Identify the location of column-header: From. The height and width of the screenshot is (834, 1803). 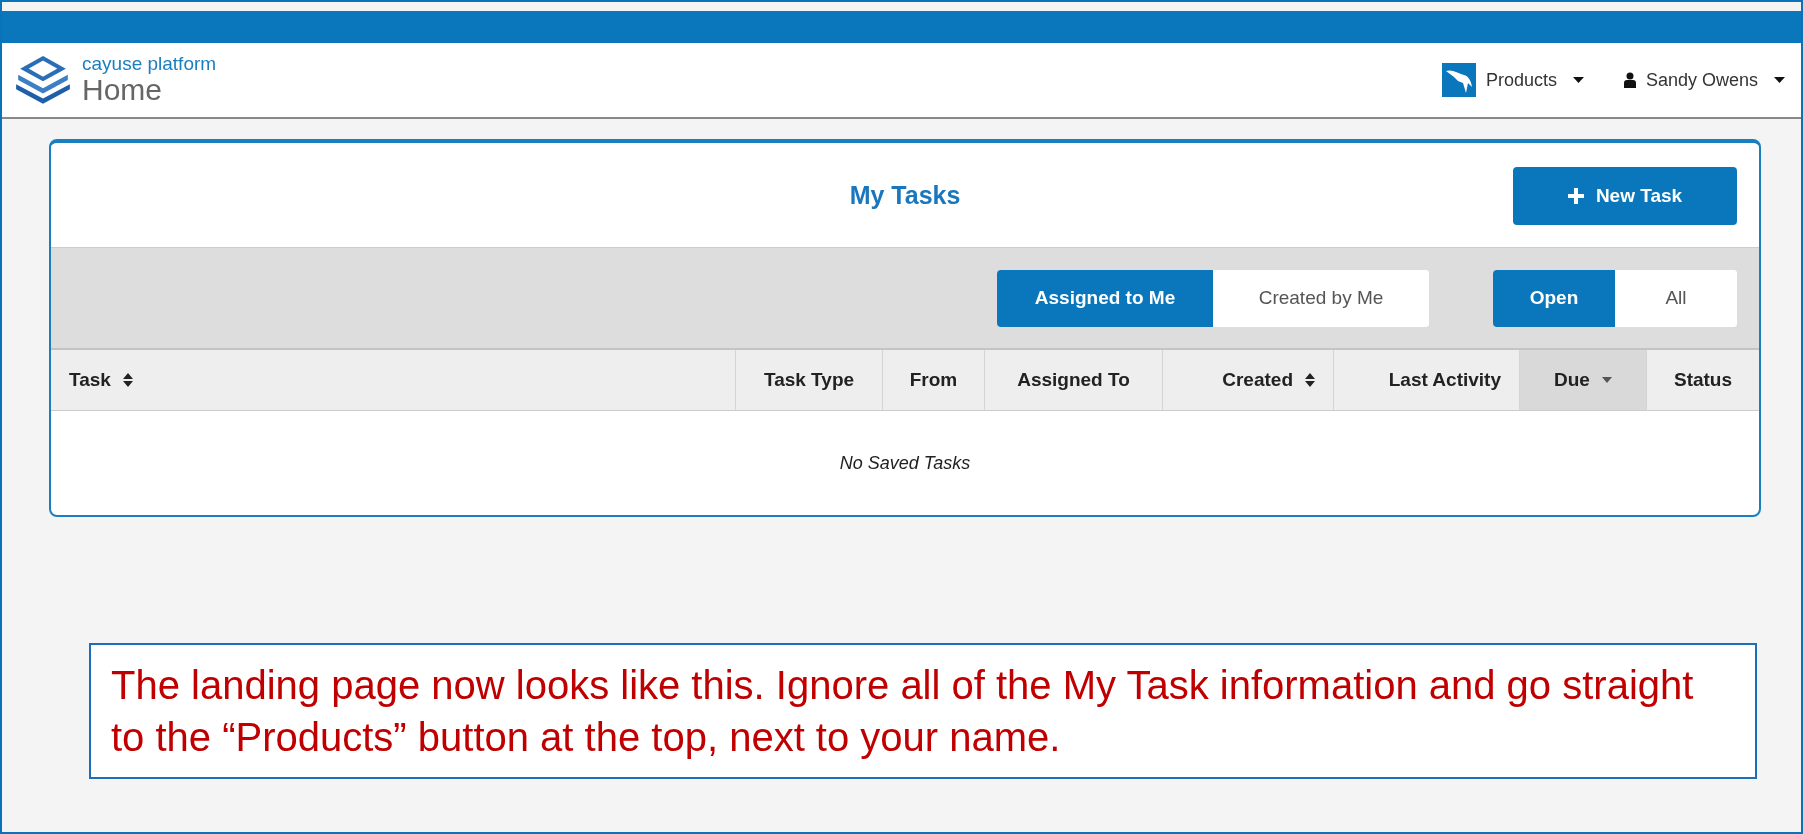
(933, 380).